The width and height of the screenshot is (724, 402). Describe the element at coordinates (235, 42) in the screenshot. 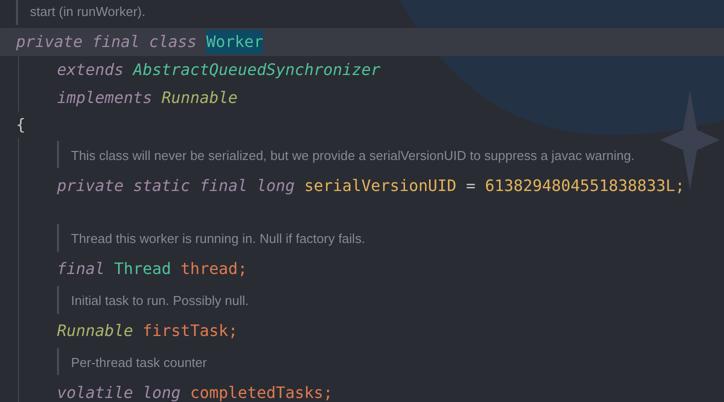

I see `class-name: Worker` at that location.